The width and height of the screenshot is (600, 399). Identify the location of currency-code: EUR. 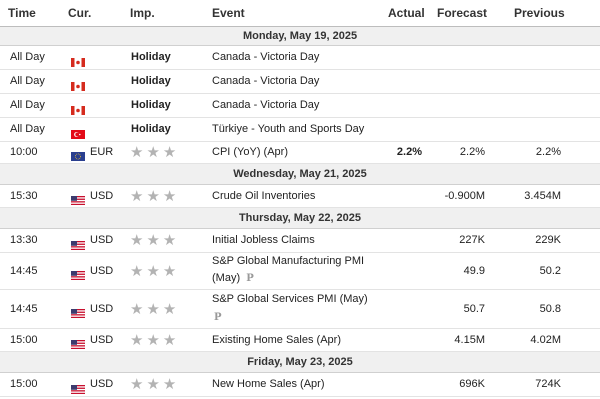
(102, 152).